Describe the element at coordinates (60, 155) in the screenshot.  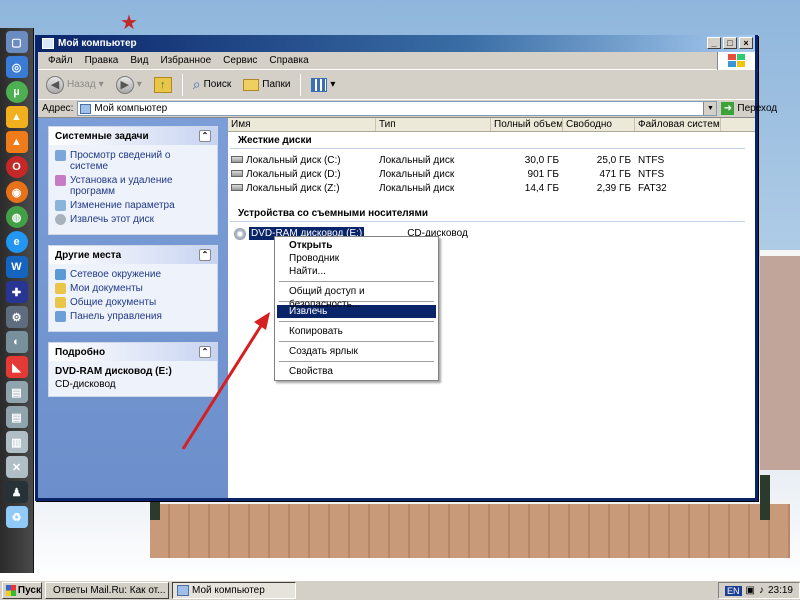
I see `info-icon` at that location.